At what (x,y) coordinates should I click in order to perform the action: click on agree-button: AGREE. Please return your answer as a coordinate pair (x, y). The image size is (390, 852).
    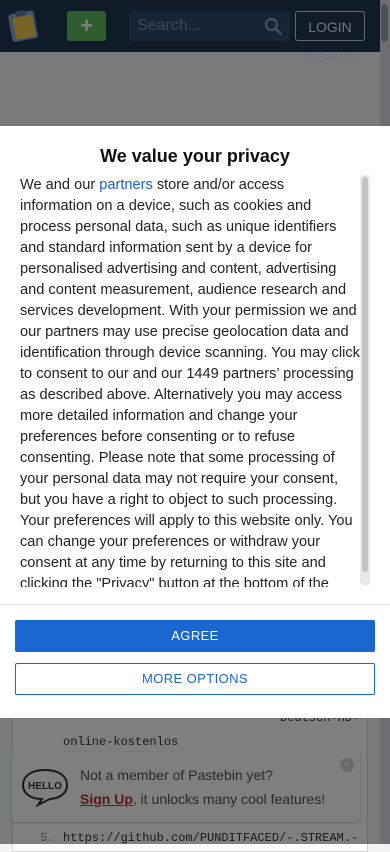
    Looking at the image, I should click on (195, 636).